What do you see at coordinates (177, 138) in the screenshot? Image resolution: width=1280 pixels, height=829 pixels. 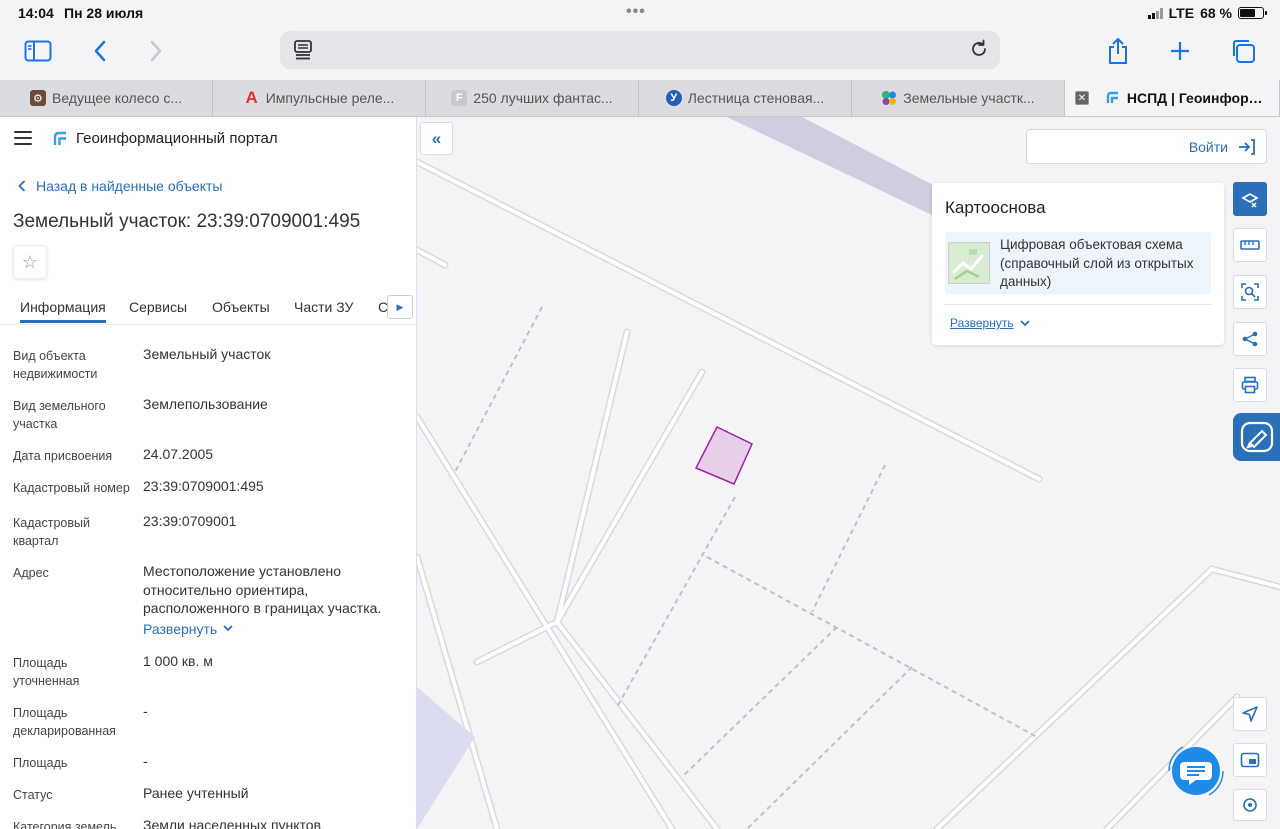 I see `app-title: Геоинформационный портал` at bounding box center [177, 138].